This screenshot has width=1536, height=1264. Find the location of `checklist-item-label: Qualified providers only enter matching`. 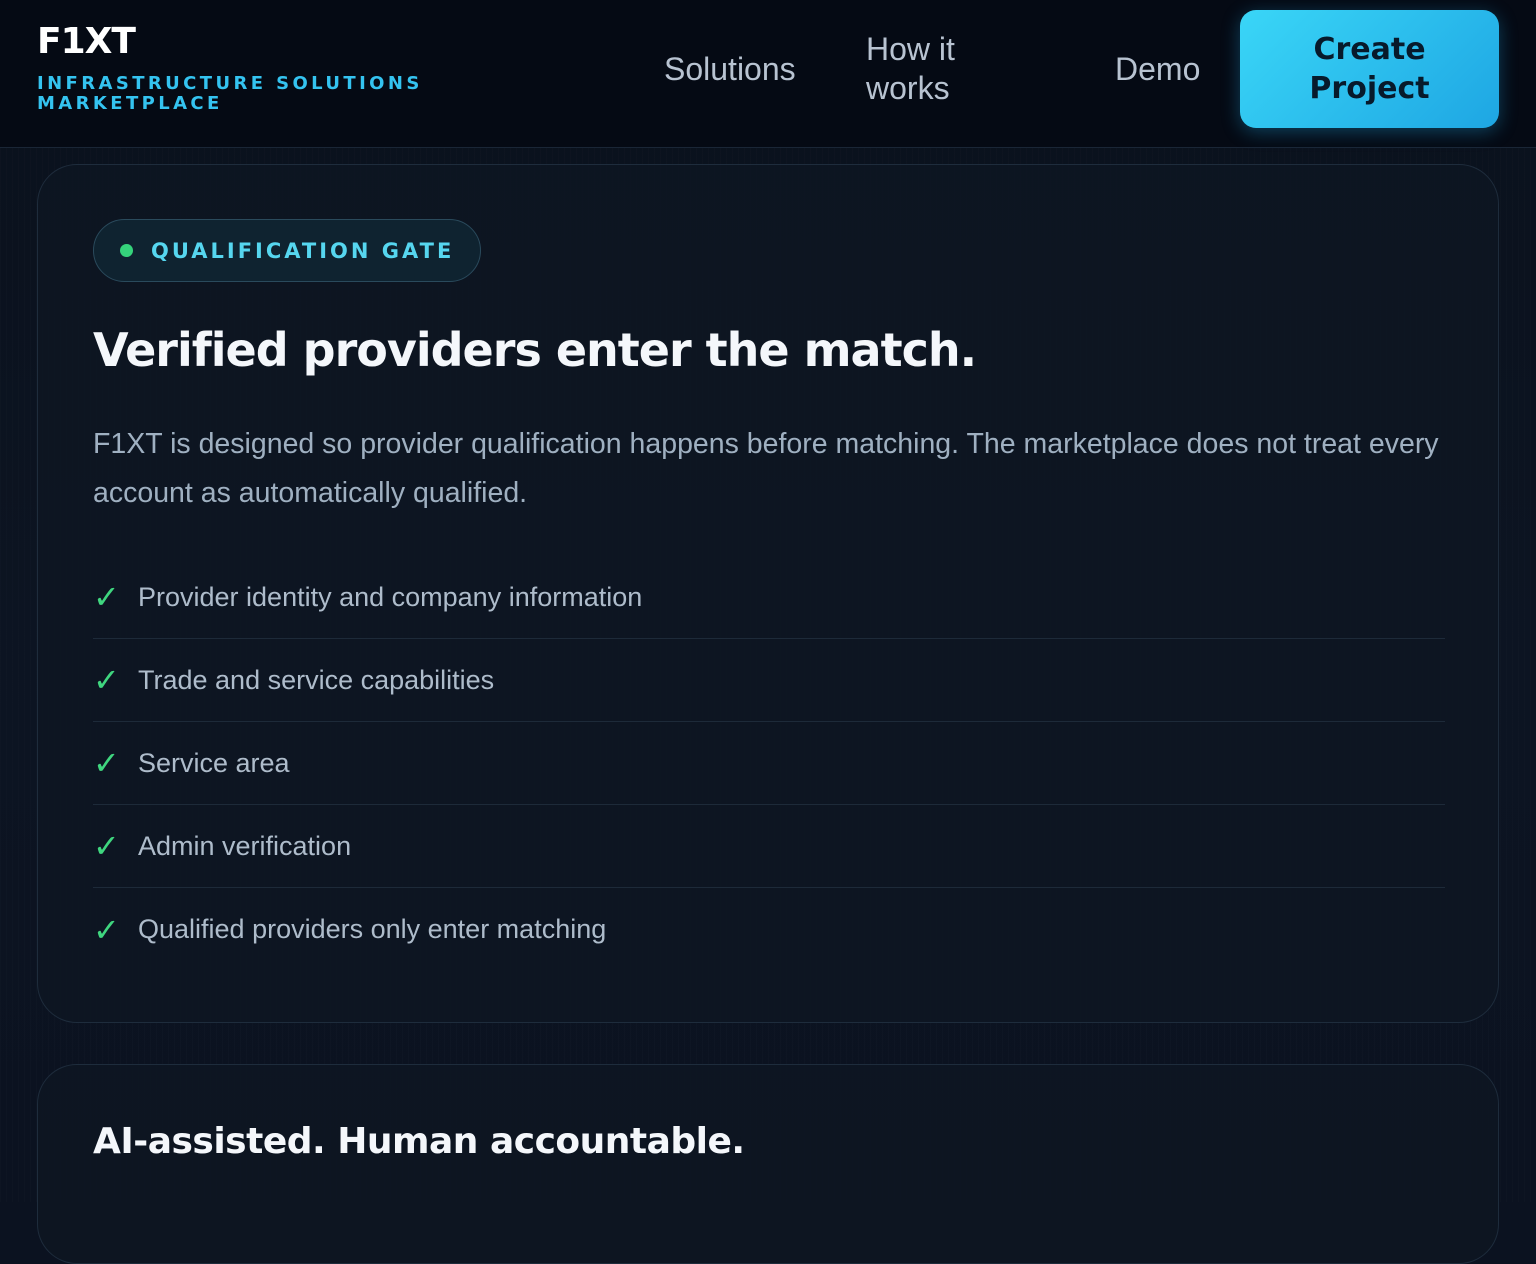

checklist-item-label: Qualified providers only enter matching is located at coordinates (372, 929).